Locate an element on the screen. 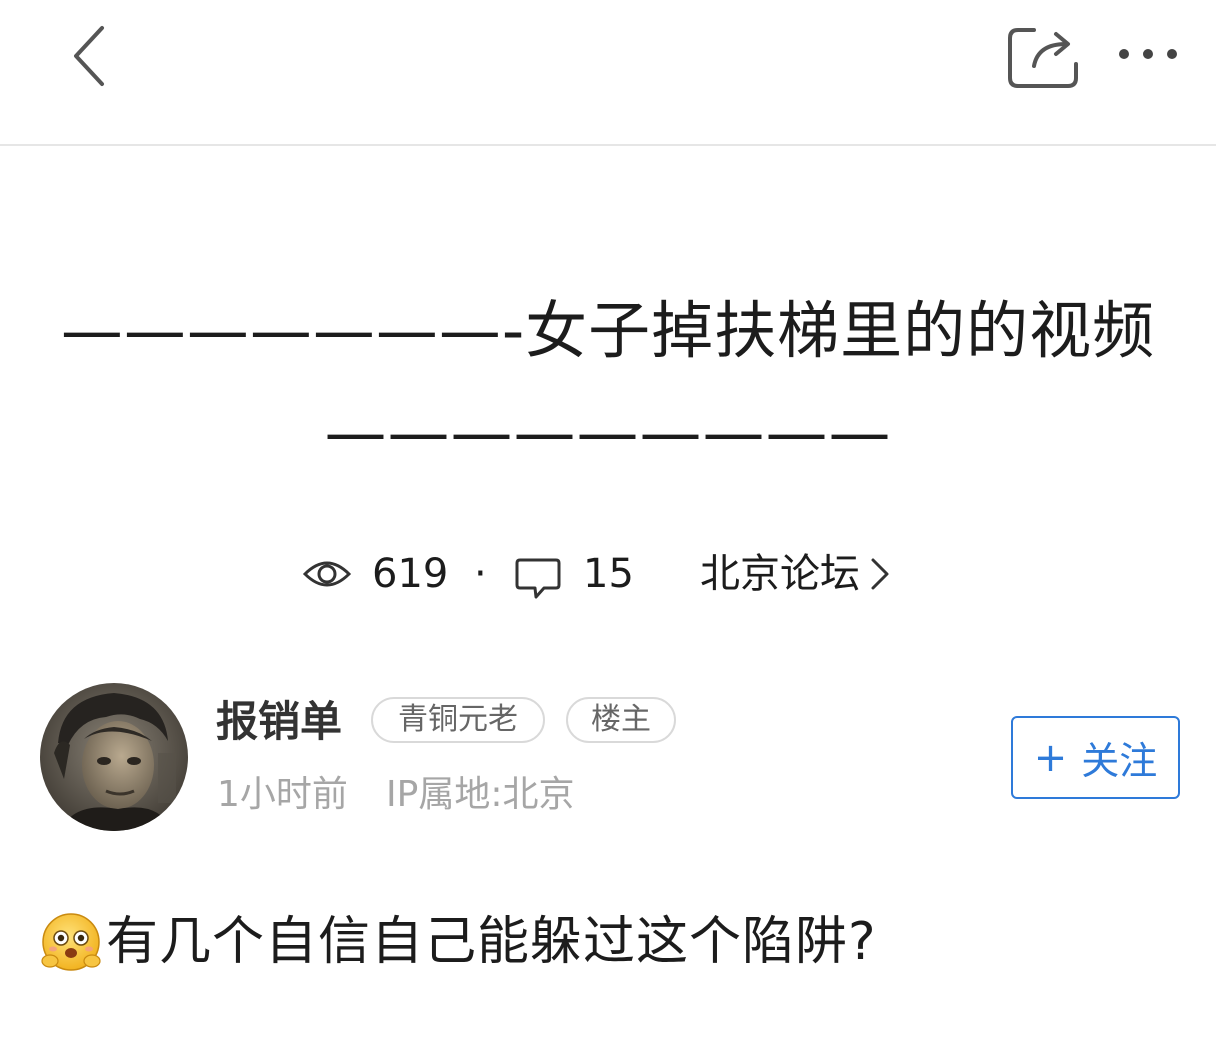  rank-badge: 青铜元老 is located at coordinates (458, 720).